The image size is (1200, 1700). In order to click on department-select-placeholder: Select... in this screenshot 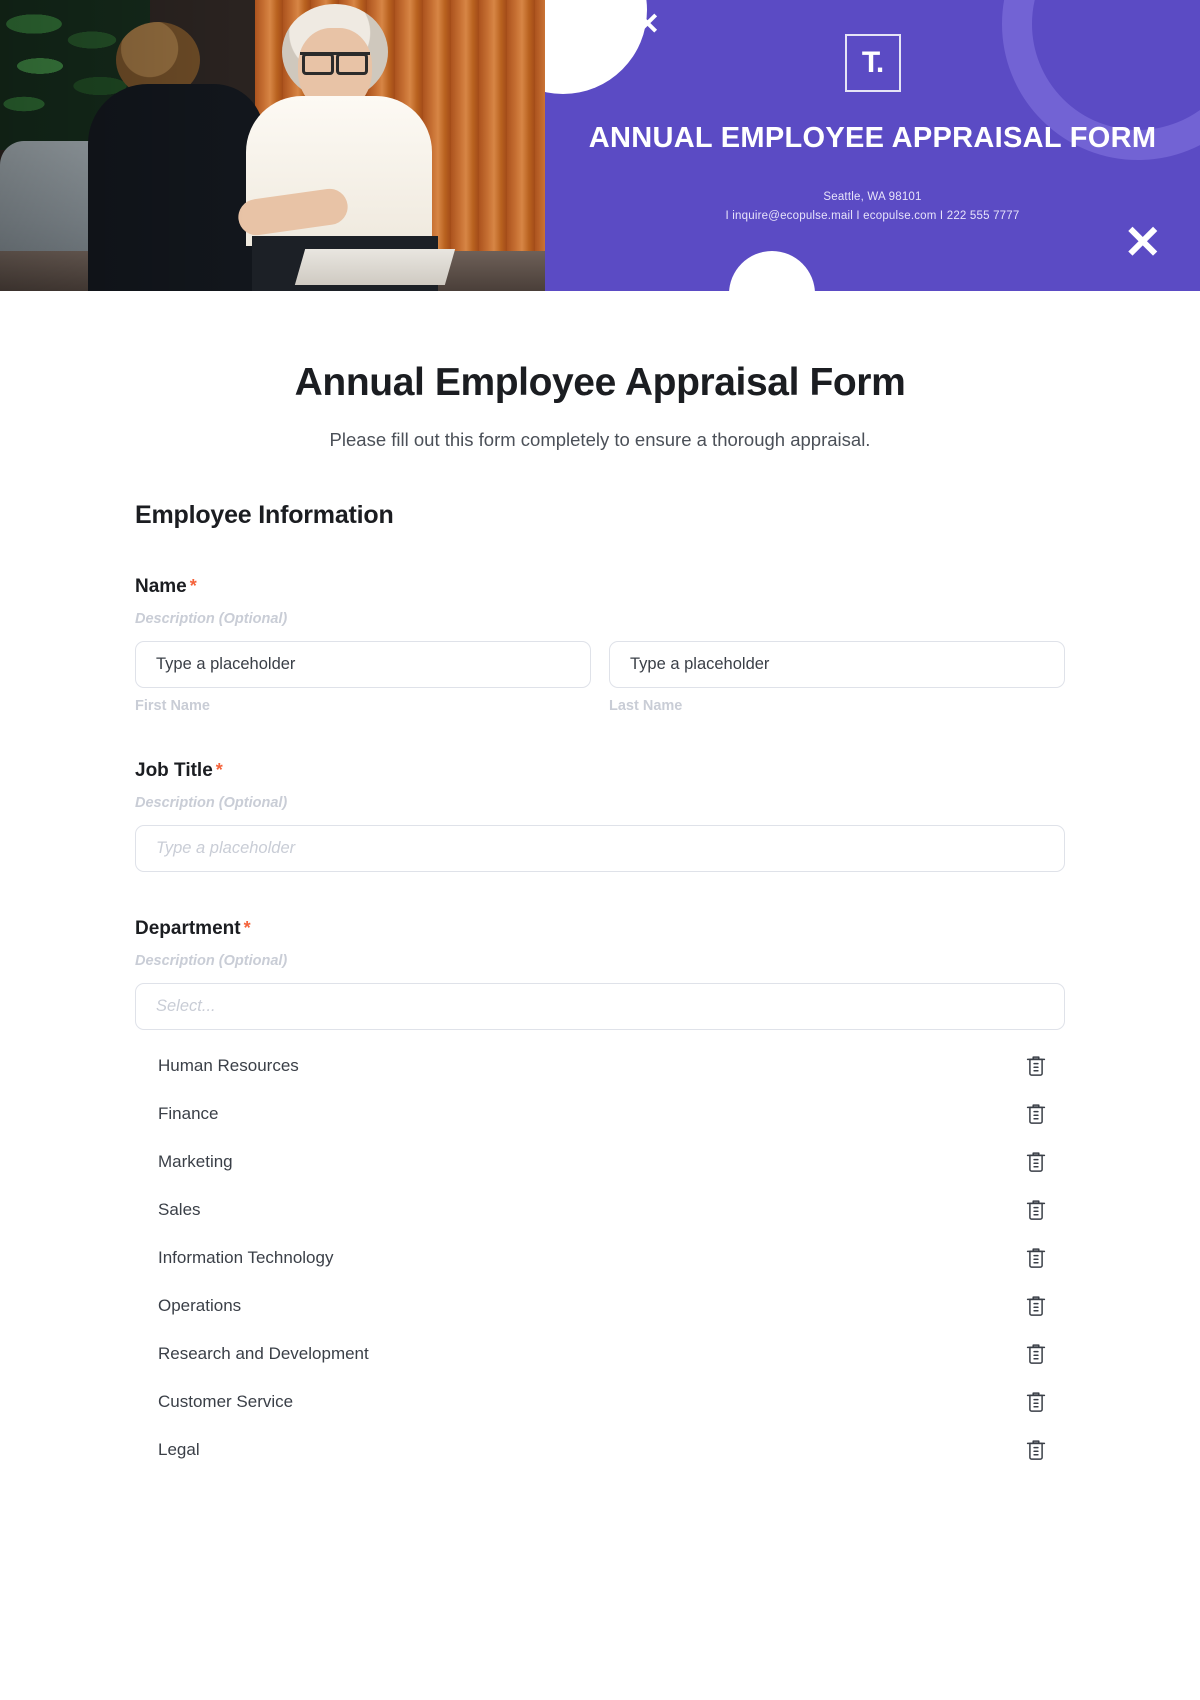, I will do `click(186, 1006)`.